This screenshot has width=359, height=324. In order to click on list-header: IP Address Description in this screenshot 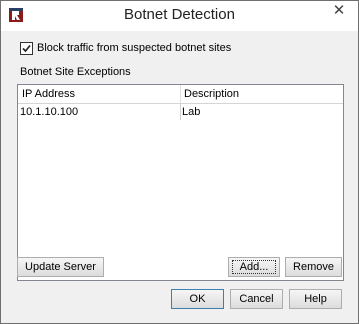, I will do `click(180, 94)`.